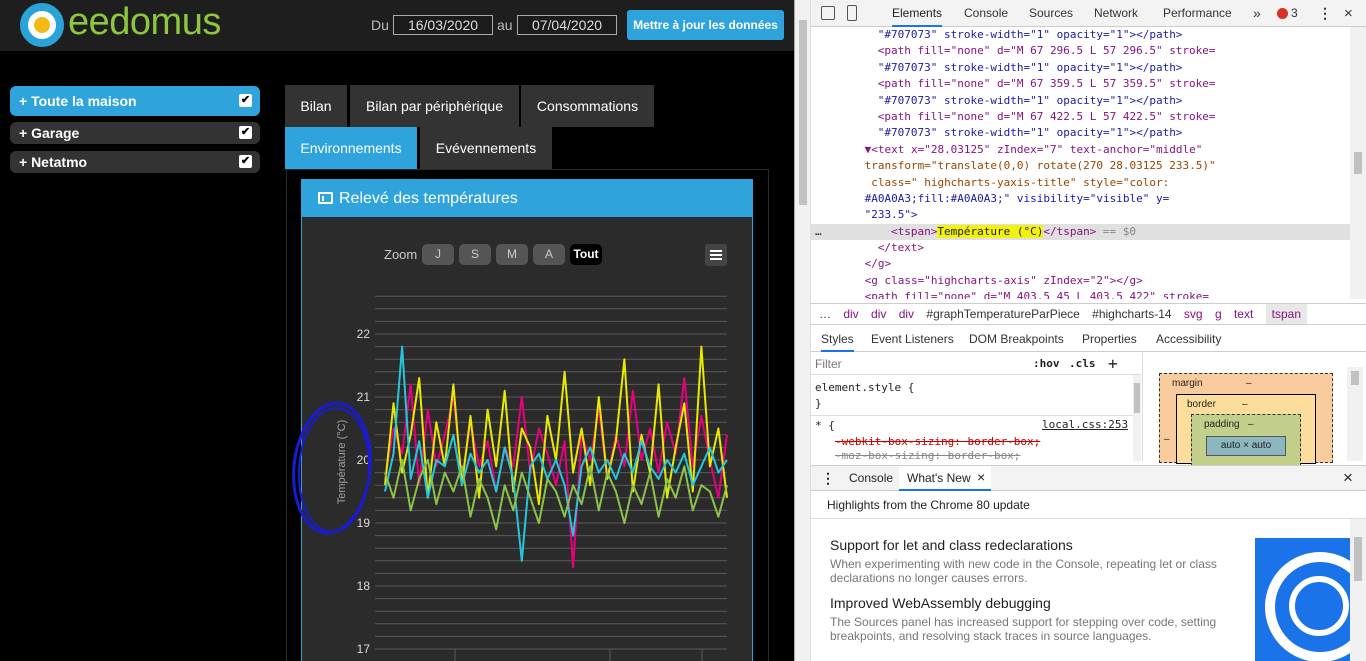 Image resolution: width=1366 pixels, height=661 pixels. Describe the element at coordinates (527, 198) in the screenshot. I see `panel-header: Relevé des températures` at that location.